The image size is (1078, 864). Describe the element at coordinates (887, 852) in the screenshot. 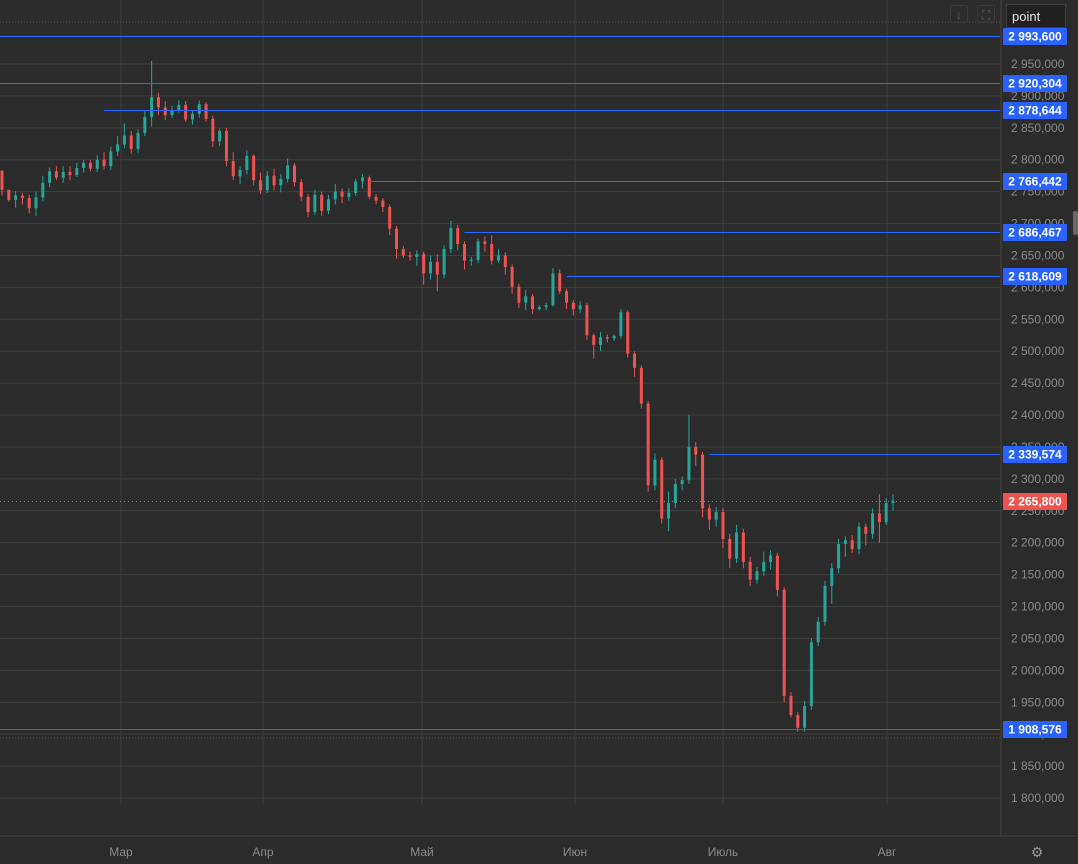

I see `x-tick-label: Авг` at that location.